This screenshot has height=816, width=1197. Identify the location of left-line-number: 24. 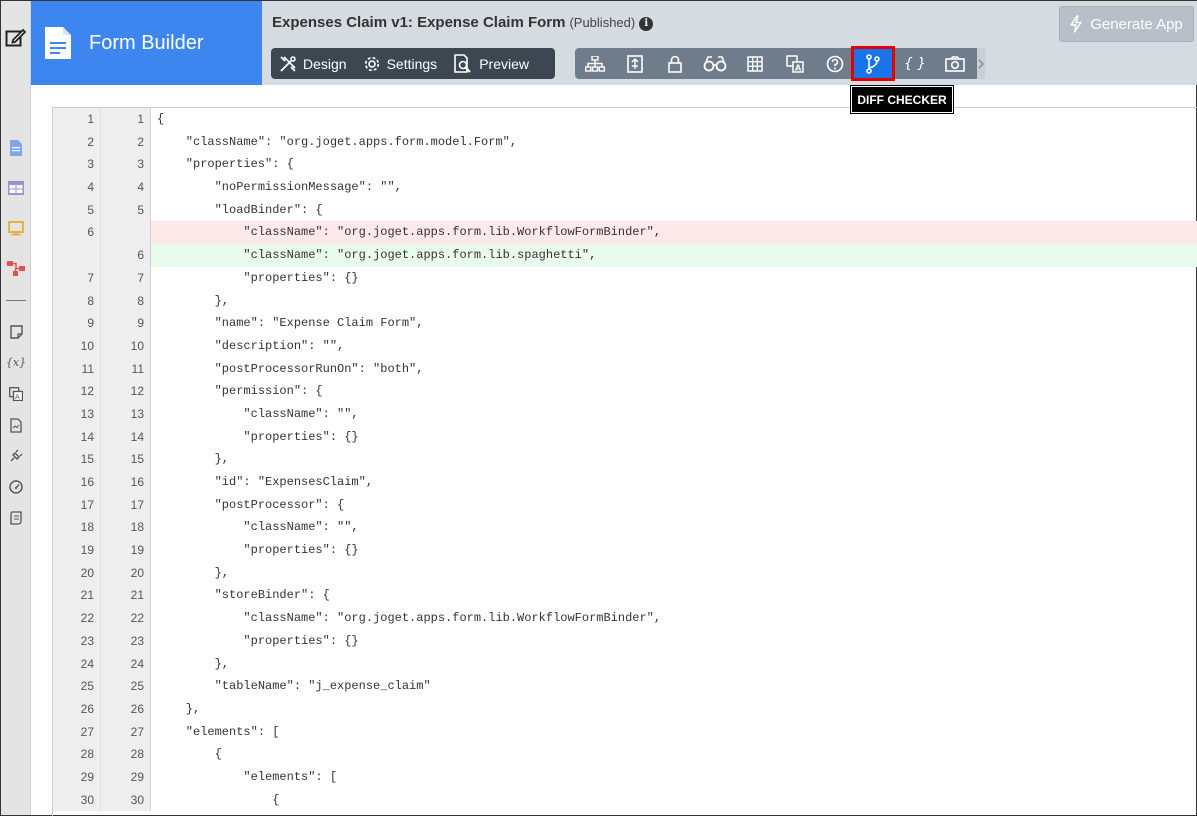
(77, 664).